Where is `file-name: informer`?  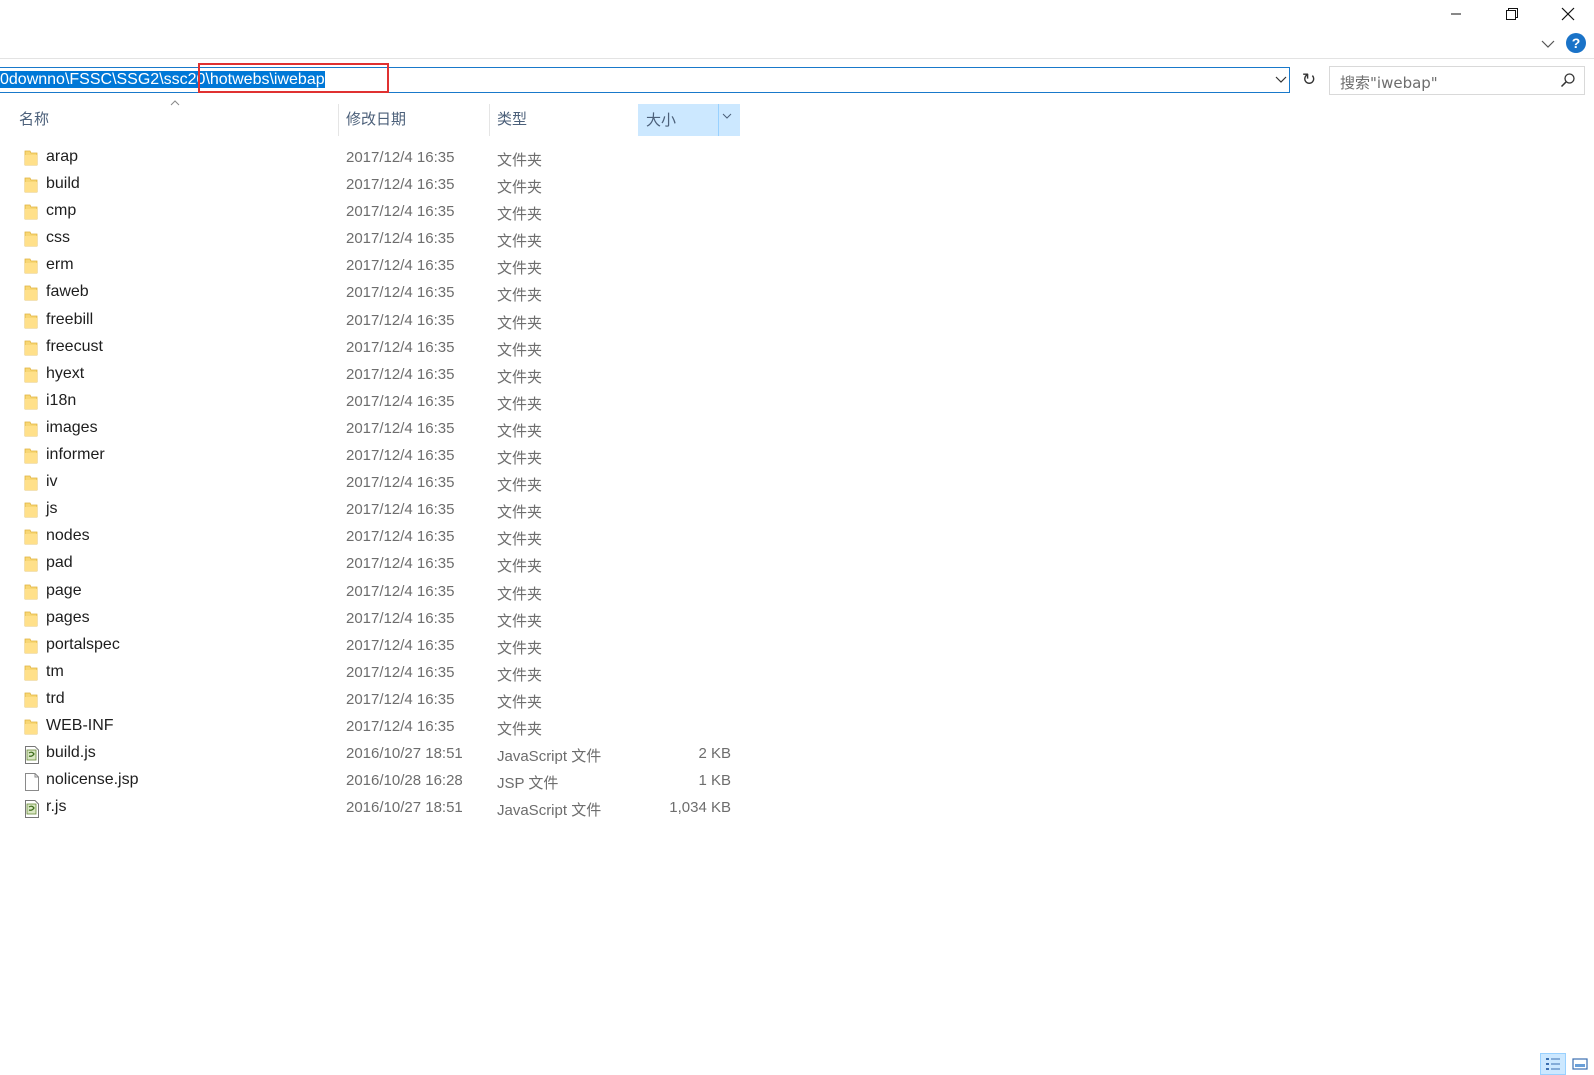 file-name: informer is located at coordinates (75, 455).